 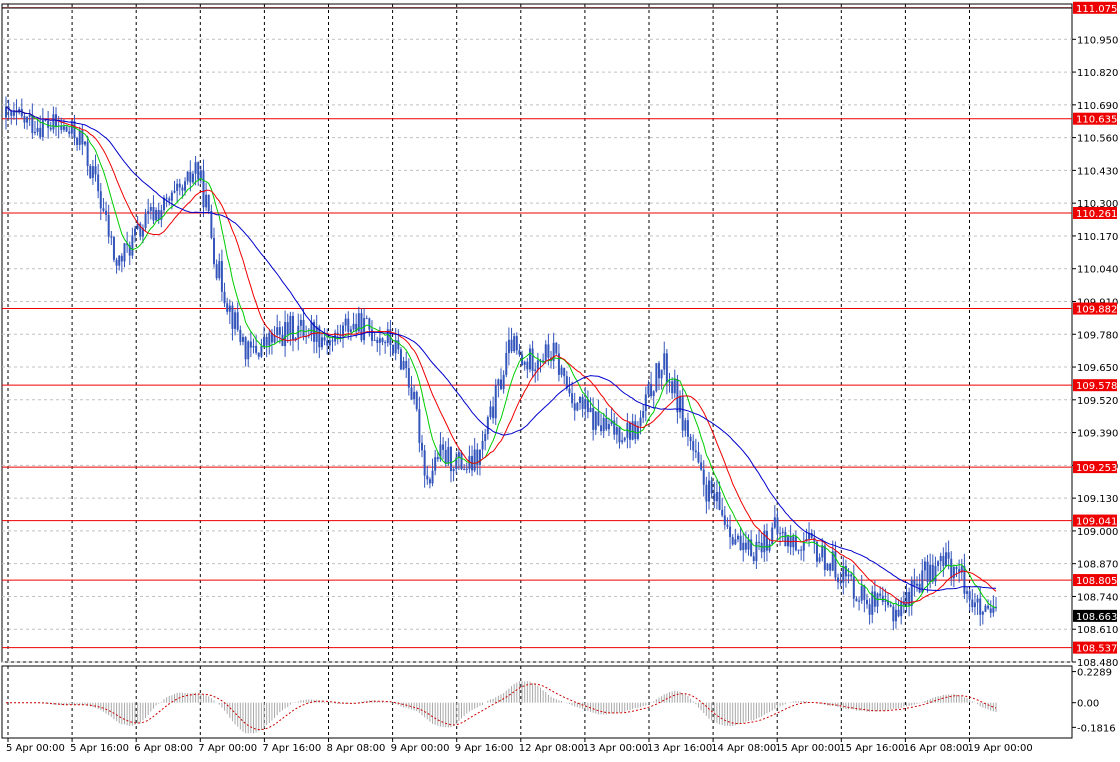 What do you see at coordinates (551, 748) in the screenshot?
I see `time-tick-label: 12 Apr 08:00` at bounding box center [551, 748].